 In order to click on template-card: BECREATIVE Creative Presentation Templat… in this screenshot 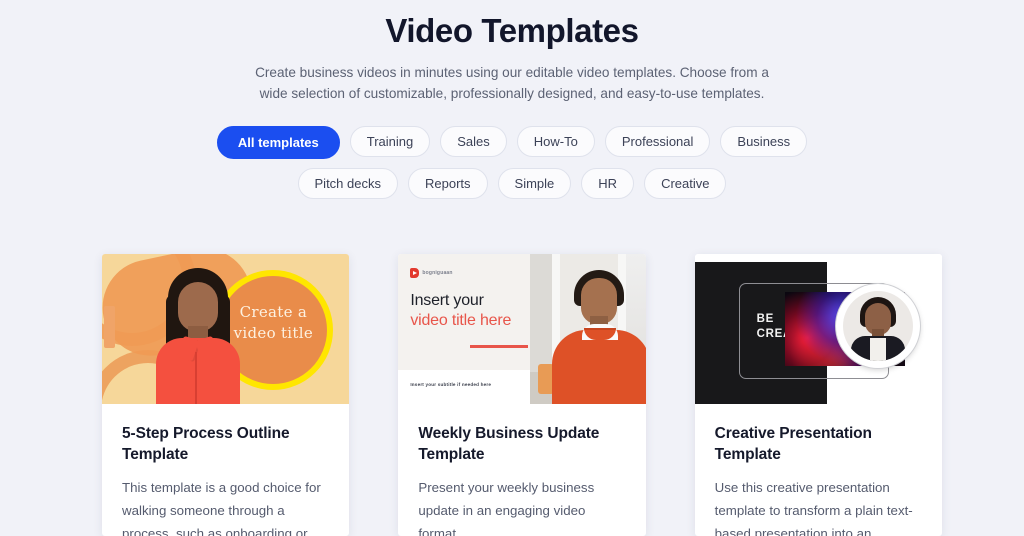, I will do `click(818, 395)`.